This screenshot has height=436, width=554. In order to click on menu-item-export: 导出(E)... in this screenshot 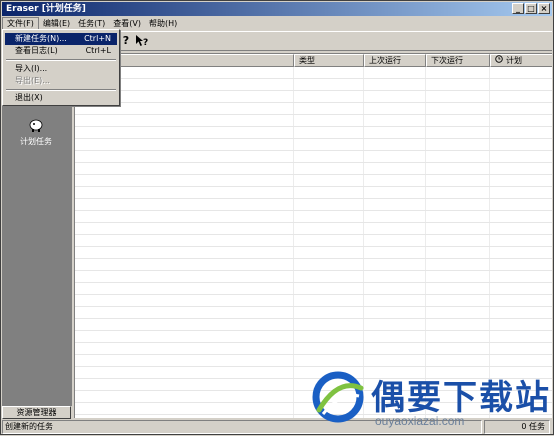, I will do `click(61, 81)`.